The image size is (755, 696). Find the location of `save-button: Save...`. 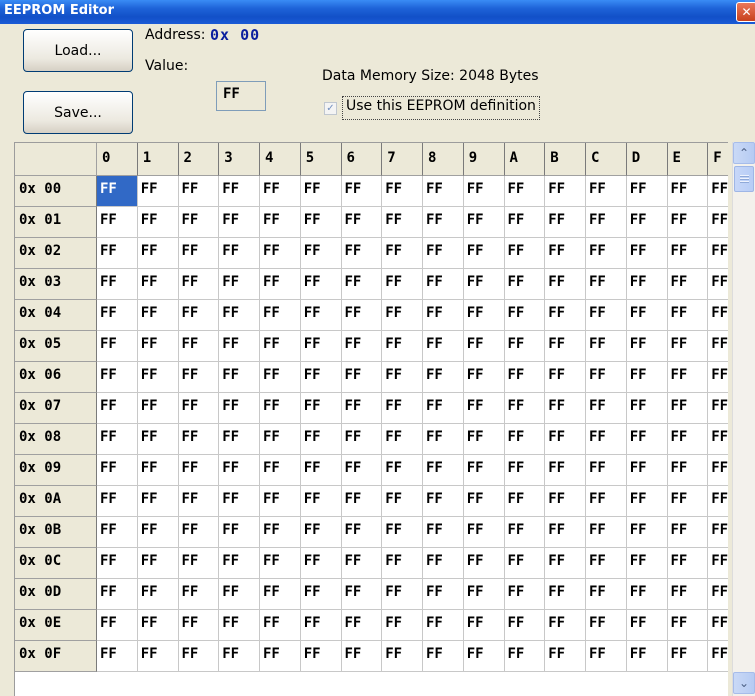

save-button: Save... is located at coordinates (78, 112).